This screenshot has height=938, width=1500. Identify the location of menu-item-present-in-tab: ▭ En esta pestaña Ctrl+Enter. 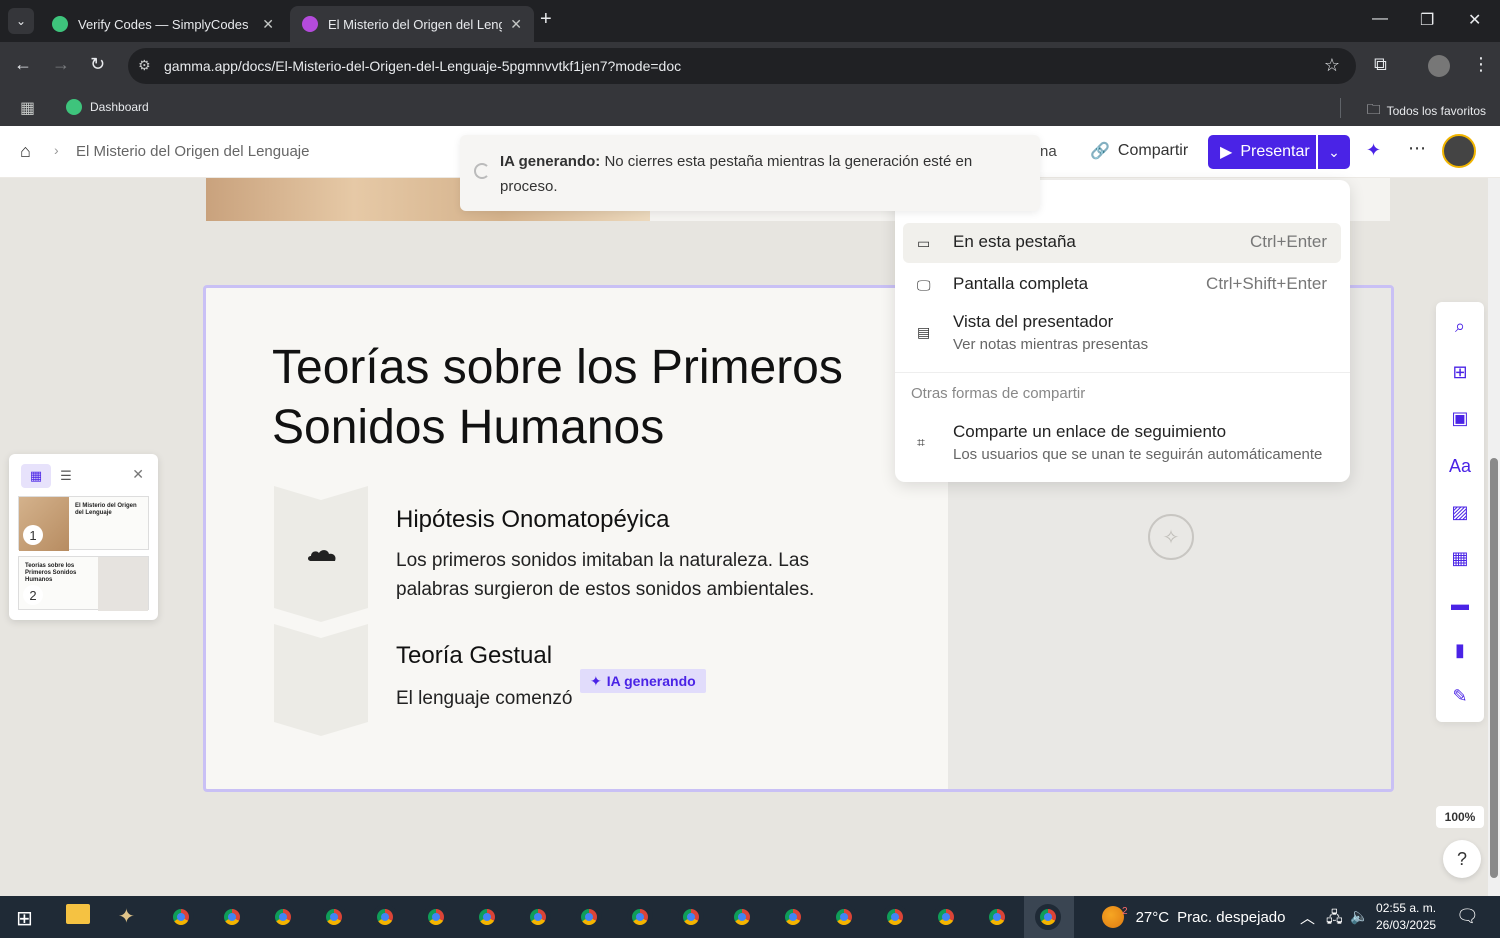
(1122, 243).